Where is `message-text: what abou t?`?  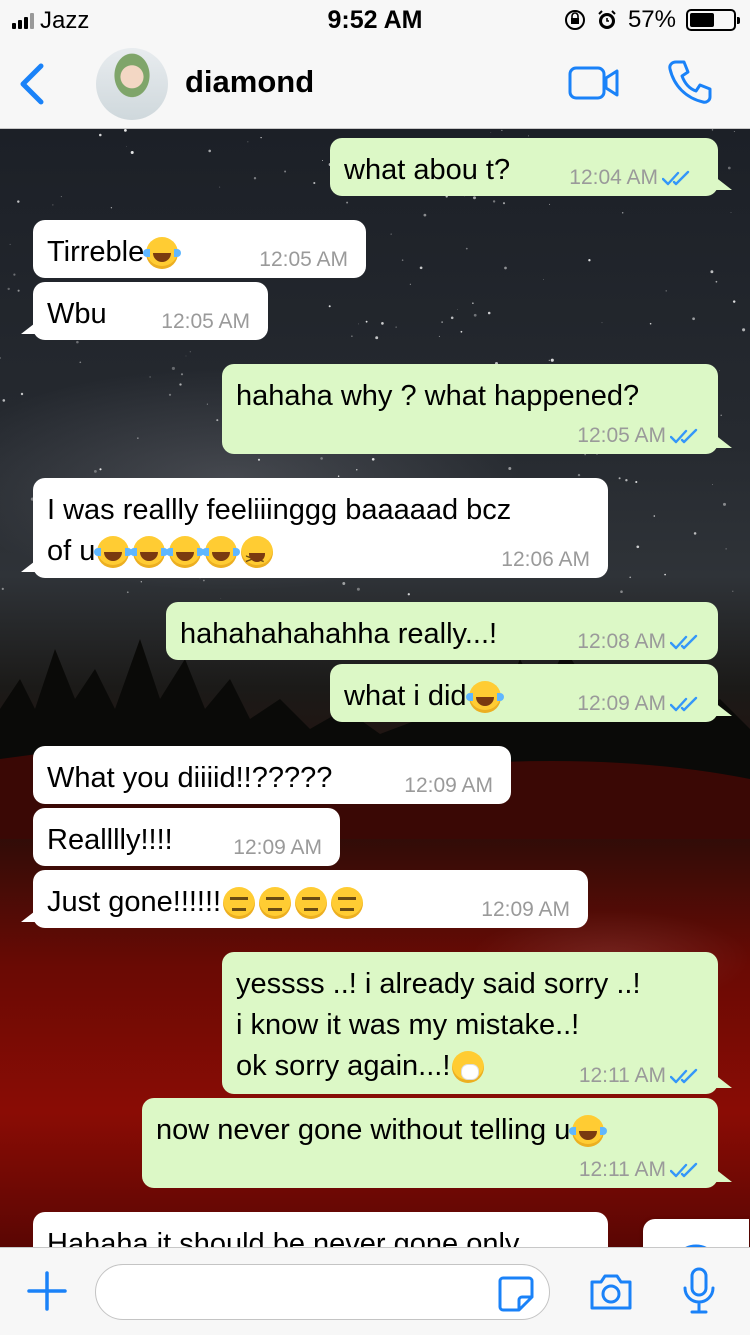
message-text: what abou t? is located at coordinates (427, 170).